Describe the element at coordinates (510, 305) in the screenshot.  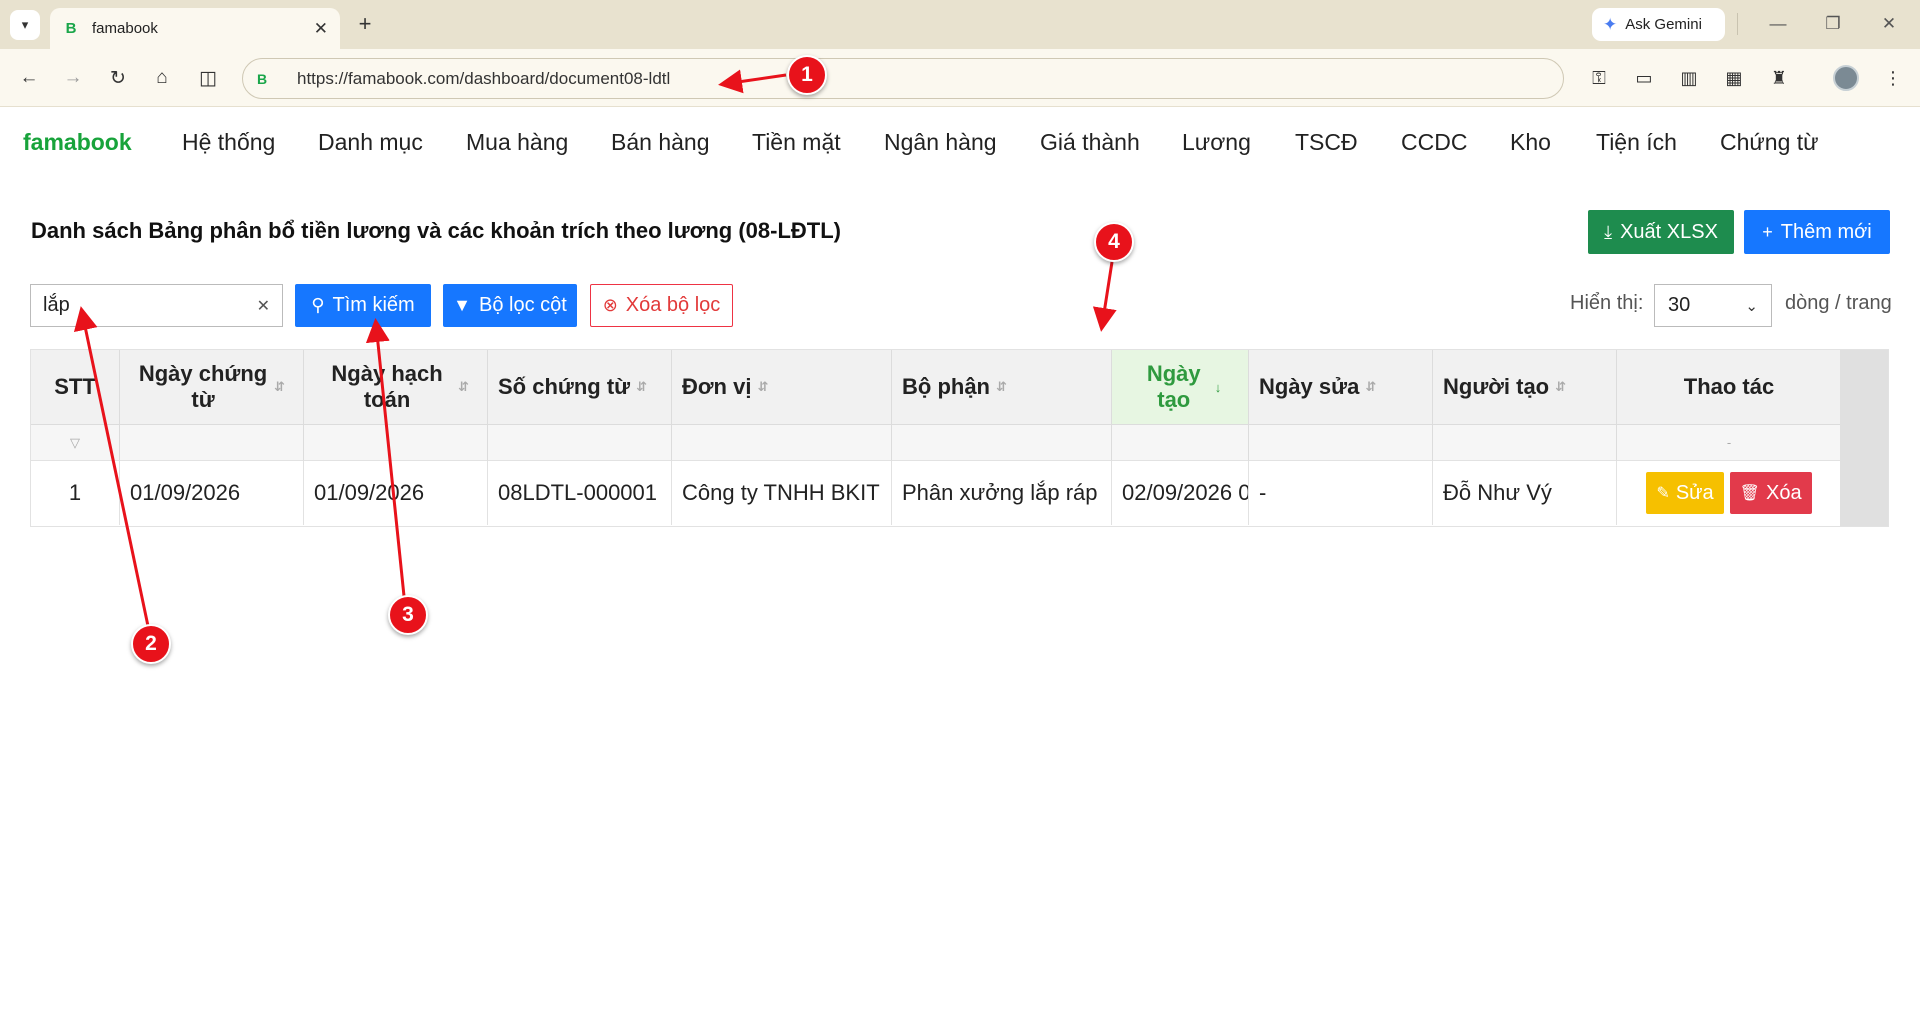
I see `column-filter-button: ▼ Bộ lọc cột` at that location.